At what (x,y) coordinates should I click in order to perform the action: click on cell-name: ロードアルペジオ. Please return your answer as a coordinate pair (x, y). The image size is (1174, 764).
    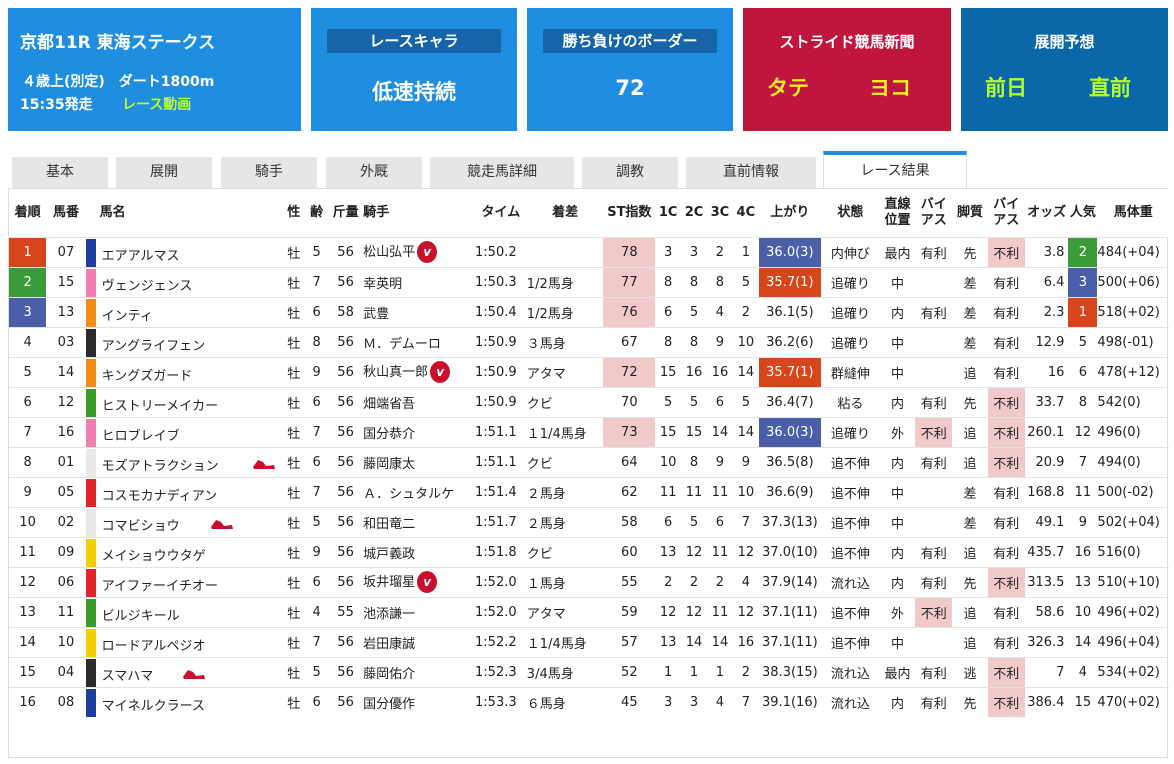
    Looking at the image, I should click on (184, 641).